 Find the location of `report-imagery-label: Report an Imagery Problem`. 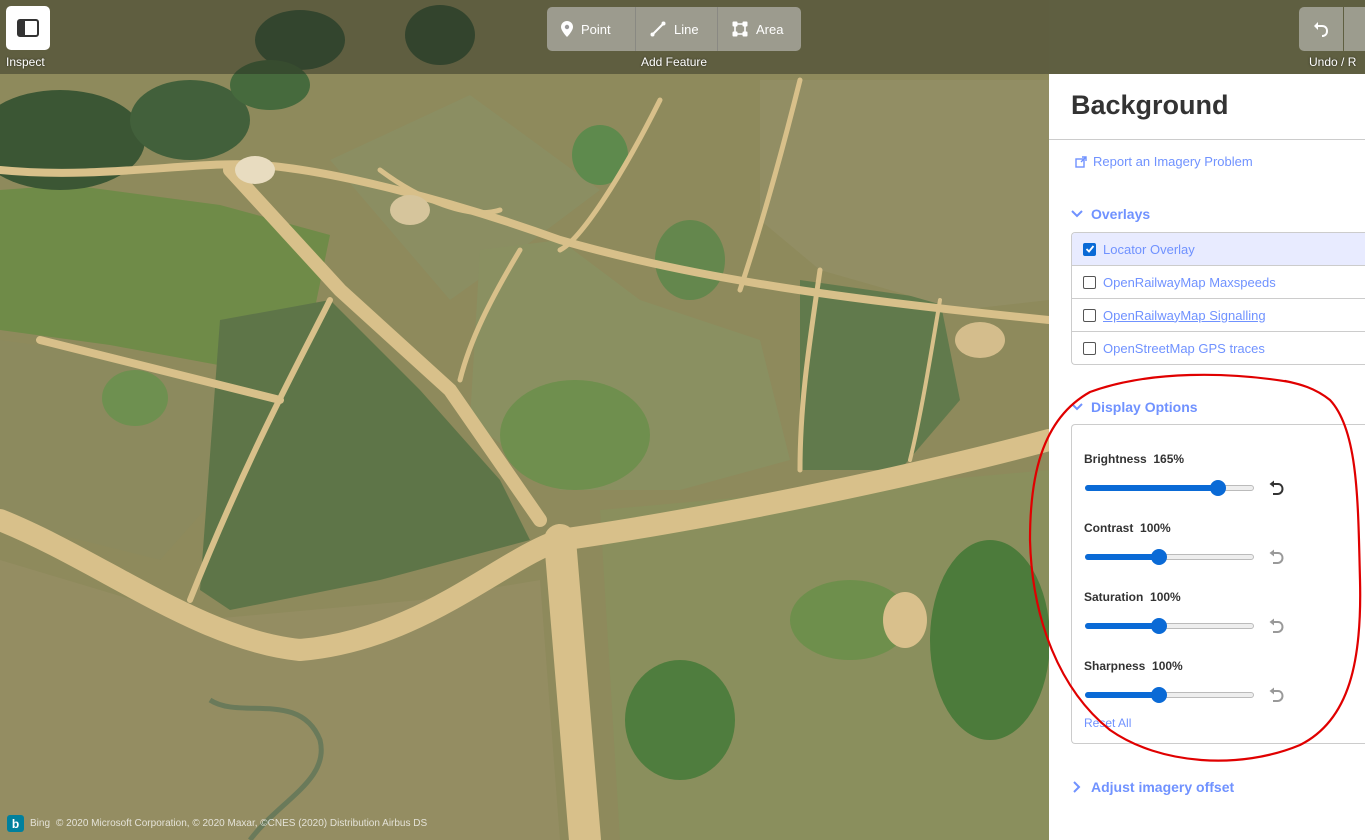

report-imagery-label: Report an Imagery Problem is located at coordinates (1173, 161).